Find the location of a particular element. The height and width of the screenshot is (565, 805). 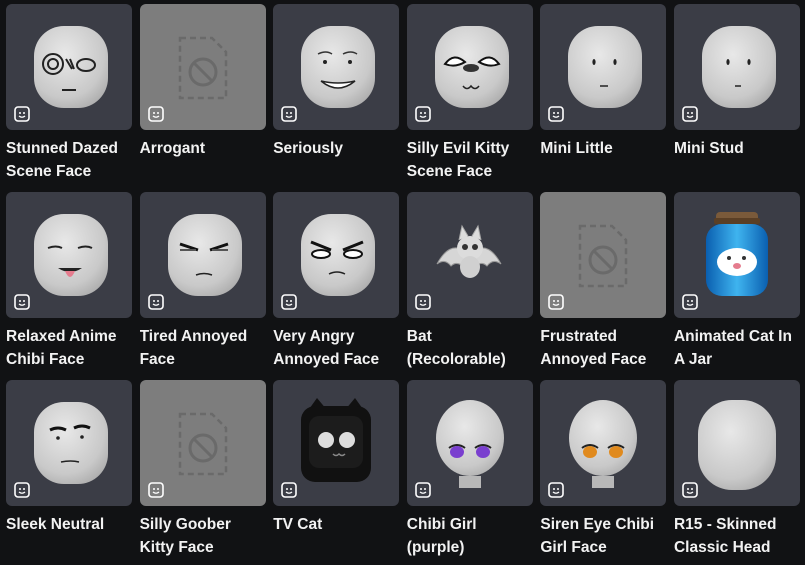

item-card: R15 - Skinned Classic Head is located at coordinates (736, 472).